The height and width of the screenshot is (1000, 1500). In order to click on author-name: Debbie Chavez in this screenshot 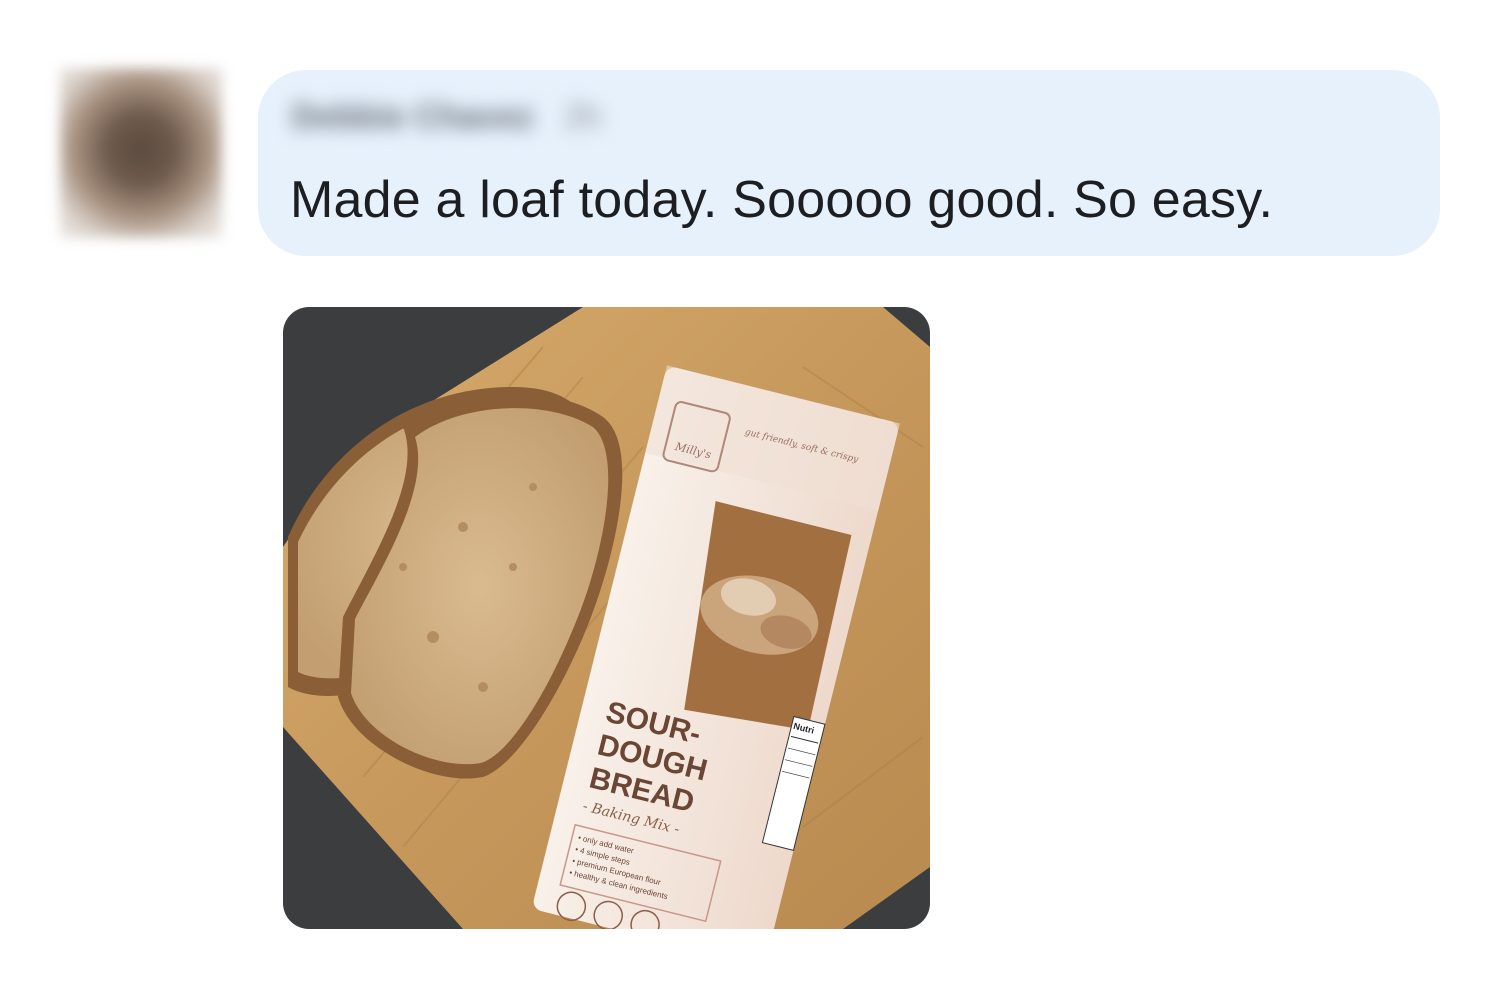, I will do `click(413, 117)`.